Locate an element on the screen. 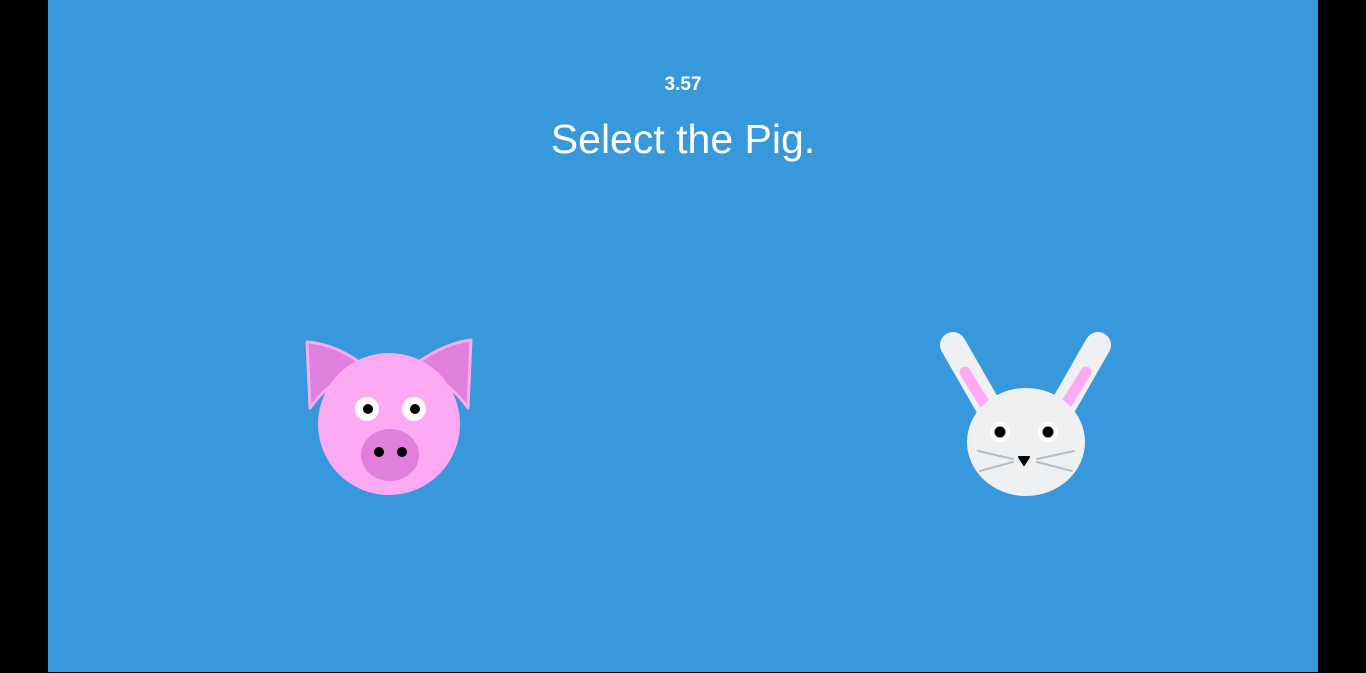  bunny-option is located at coordinates (1026, 416).